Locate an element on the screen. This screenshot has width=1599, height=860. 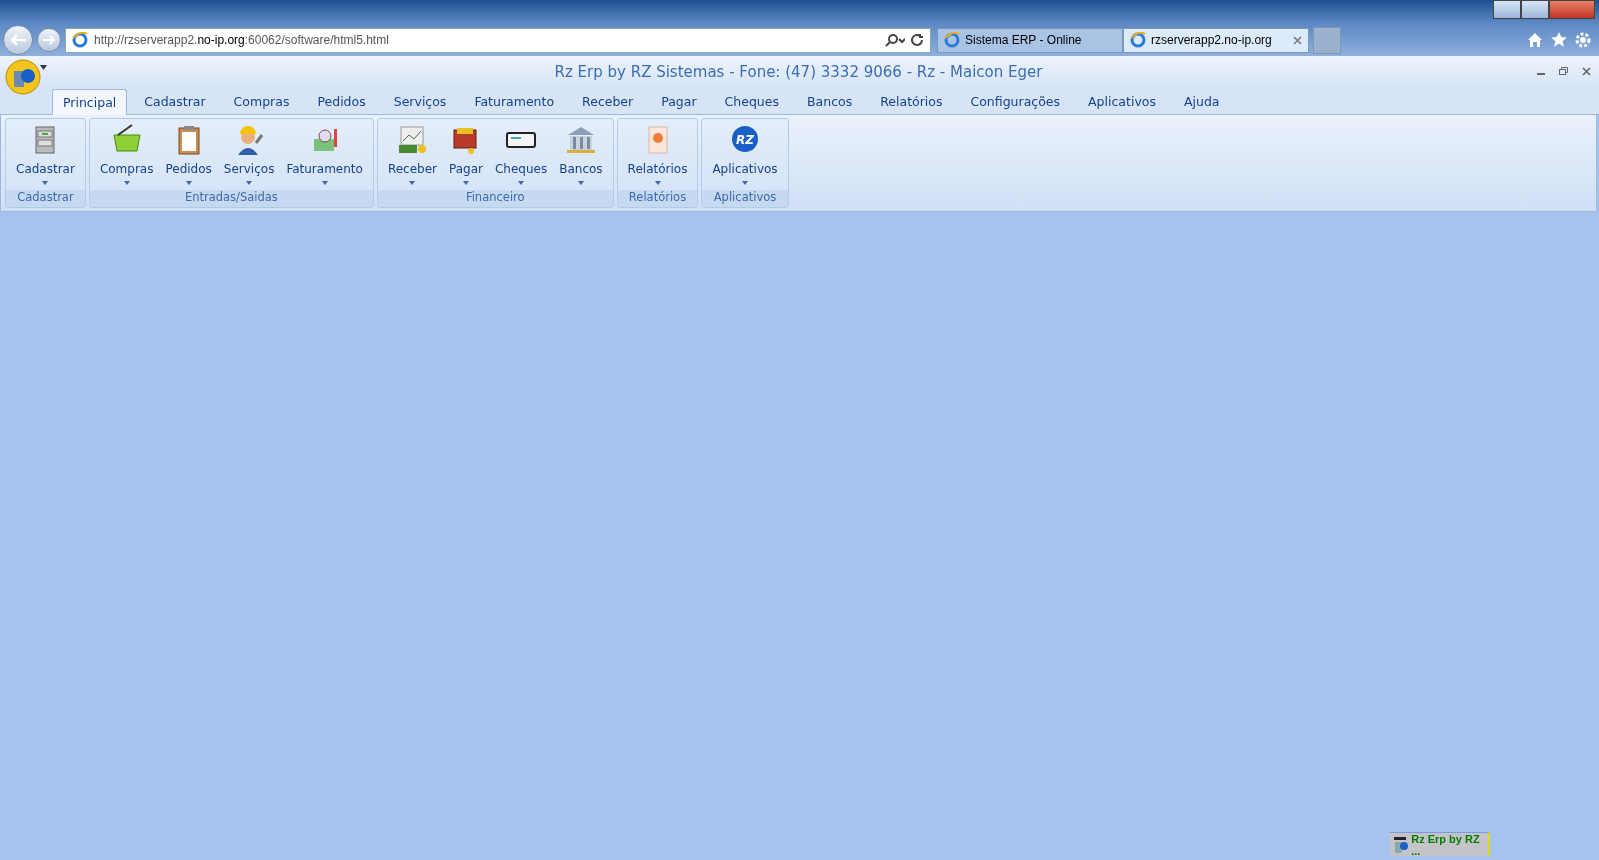
browser-tab: rzserverapp2.no-ip.org is located at coordinates (1216, 40).